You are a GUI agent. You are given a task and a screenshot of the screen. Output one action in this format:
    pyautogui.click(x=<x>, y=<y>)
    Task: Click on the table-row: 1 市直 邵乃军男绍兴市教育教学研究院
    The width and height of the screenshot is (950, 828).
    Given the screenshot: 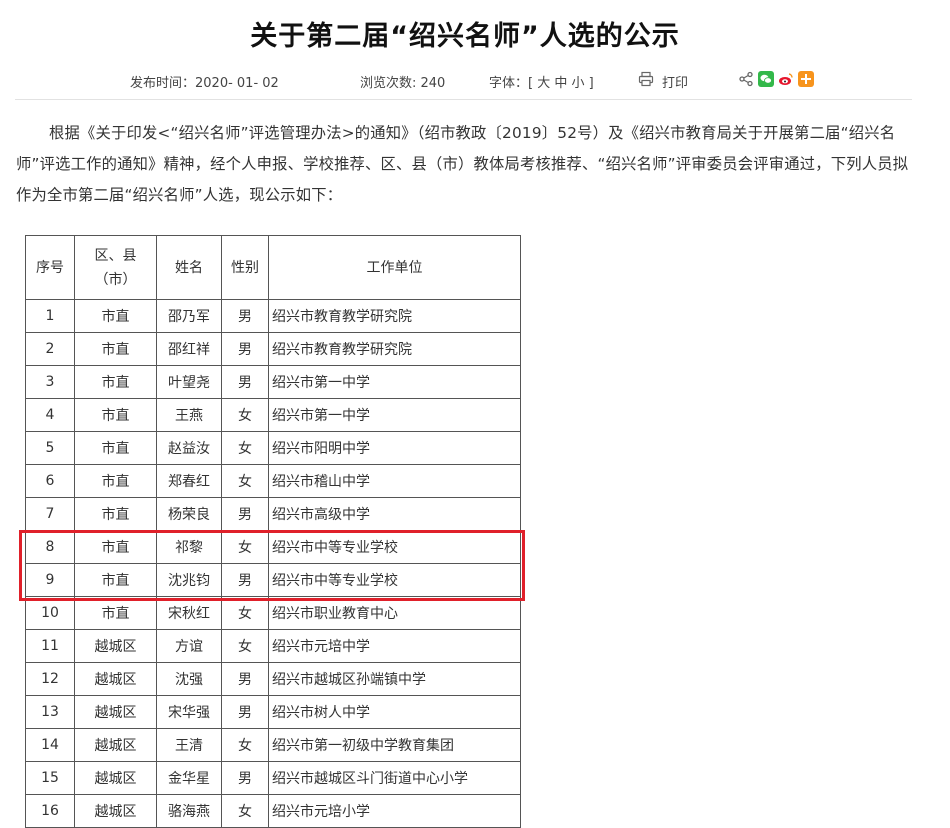 What is the action you would take?
    pyautogui.click(x=273, y=316)
    